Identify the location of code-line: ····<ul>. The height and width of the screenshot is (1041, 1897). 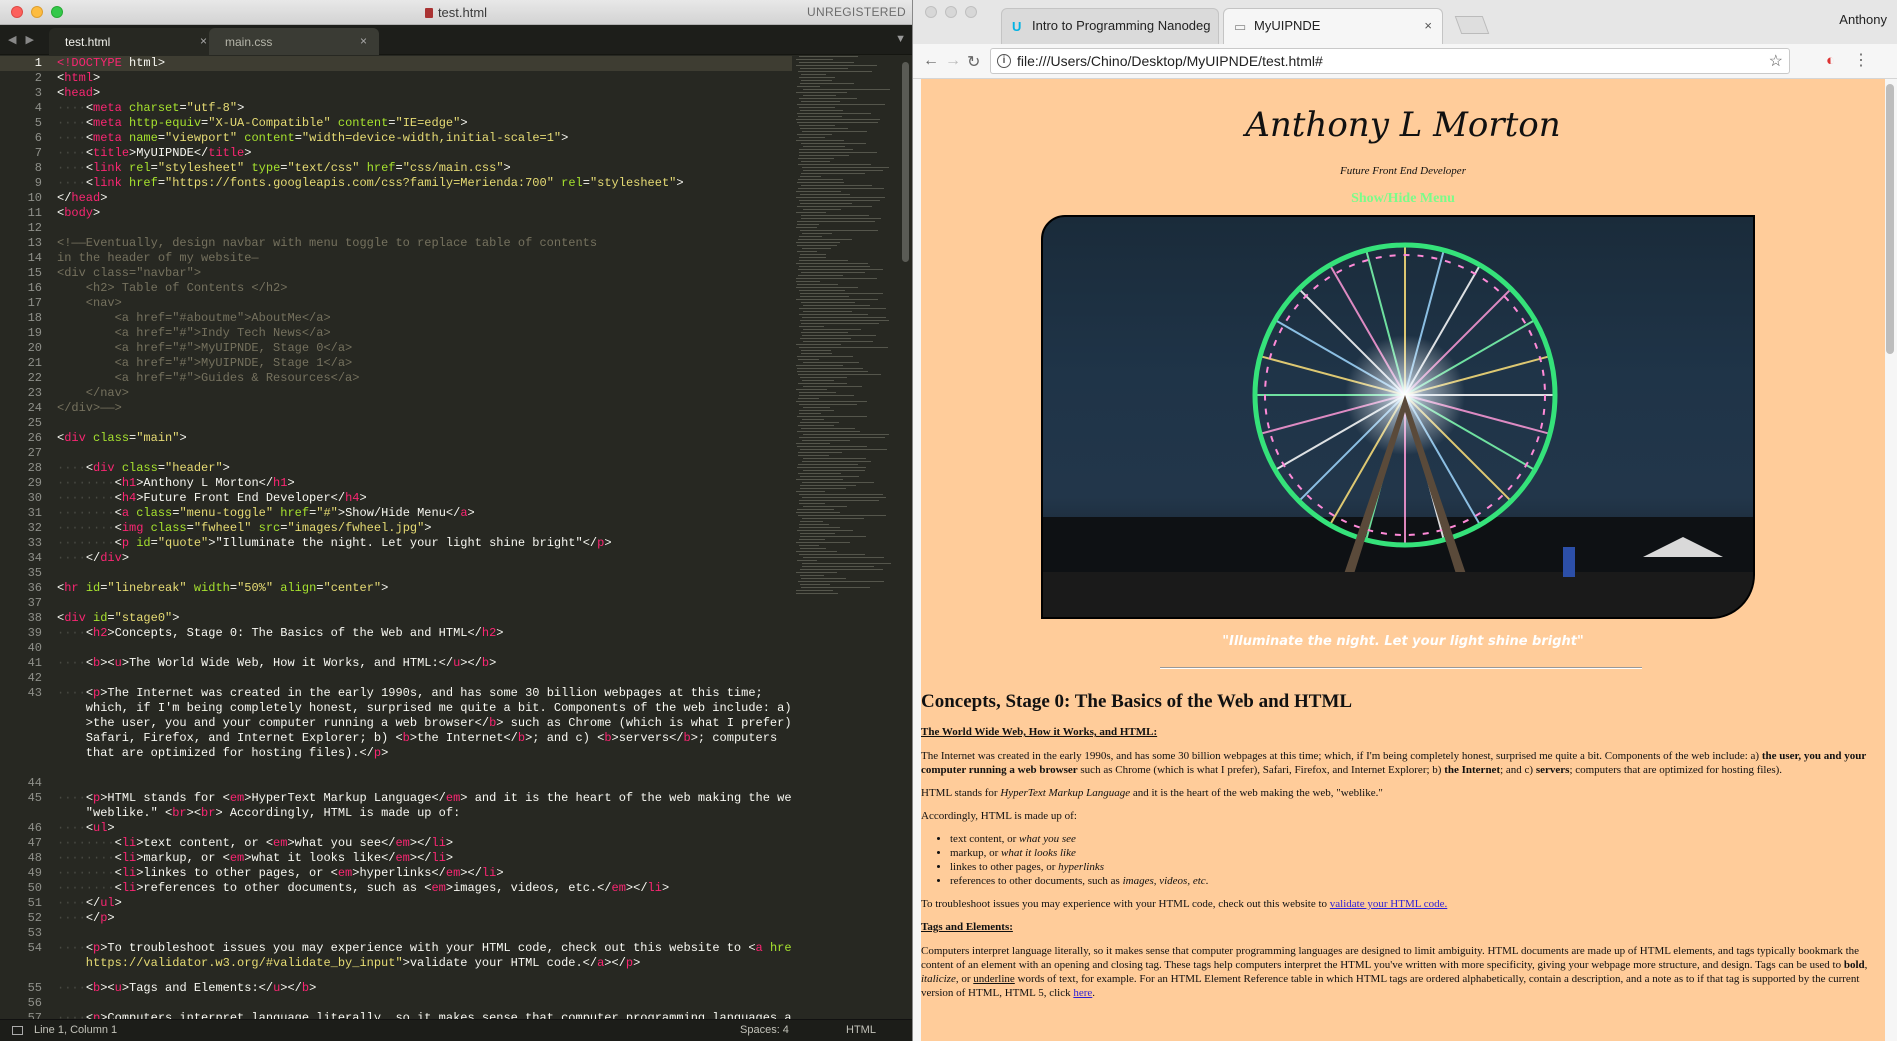
(86, 828).